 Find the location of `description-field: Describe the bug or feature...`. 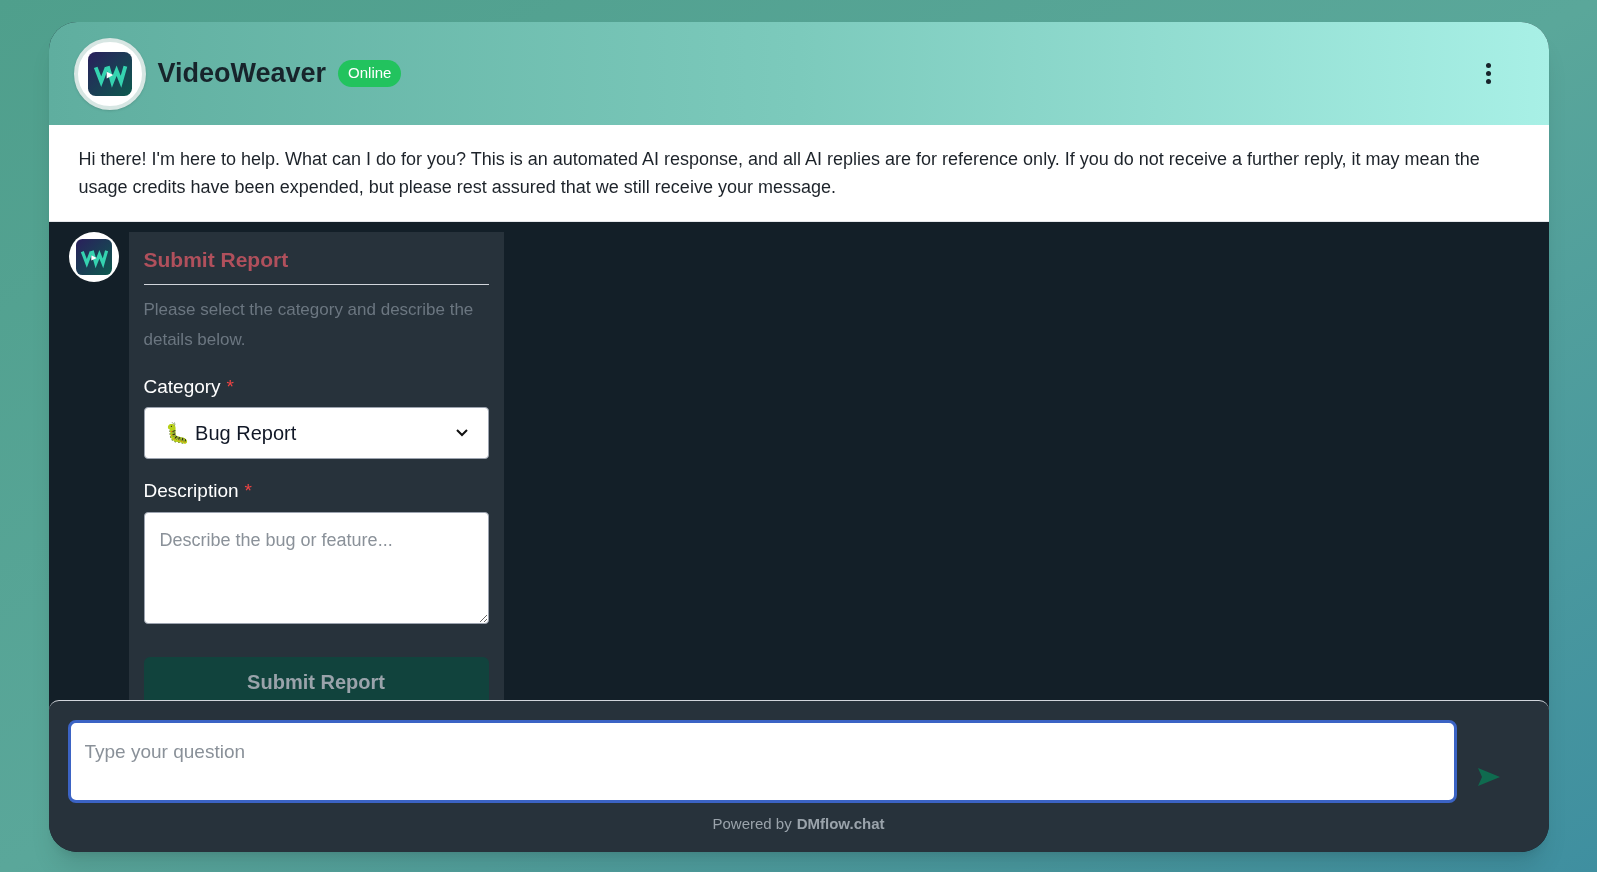

description-field: Describe the bug or feature... is located at coordinates (316, 567).